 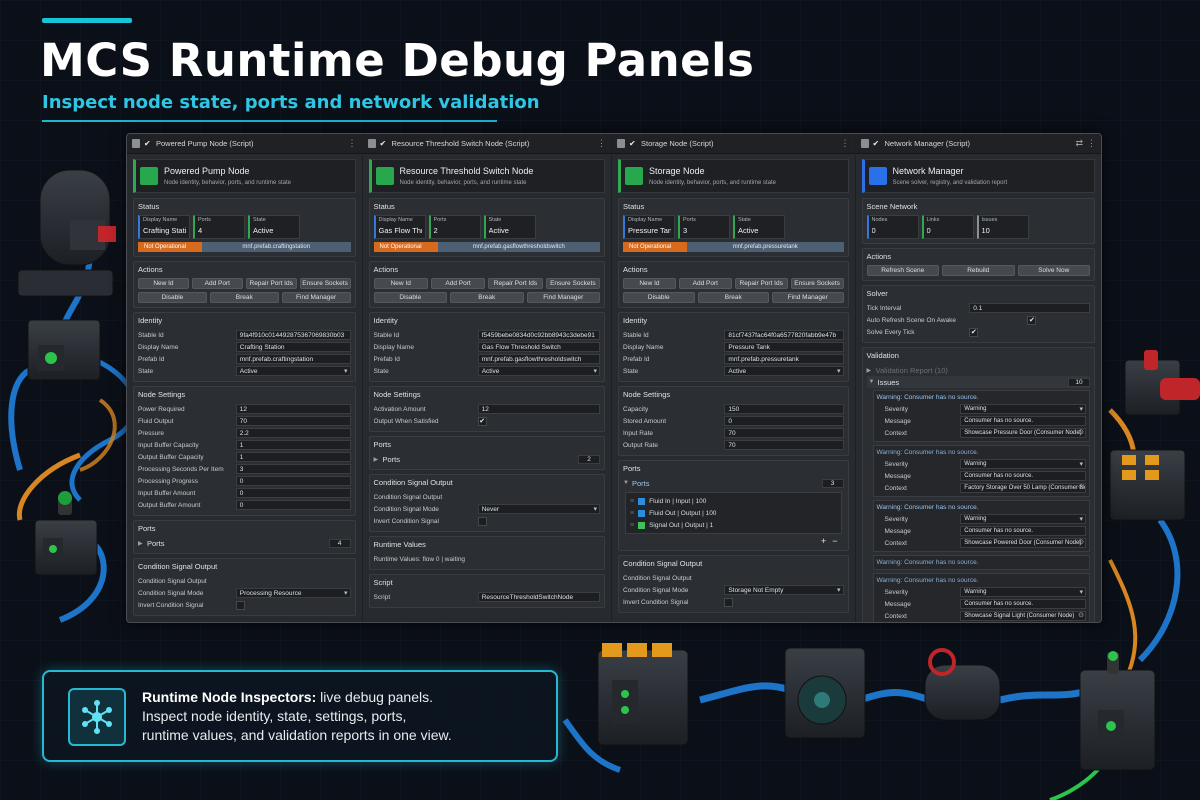 I want to click on auto-refresh-checkbox: ✔, so click(x=1032, y=320).